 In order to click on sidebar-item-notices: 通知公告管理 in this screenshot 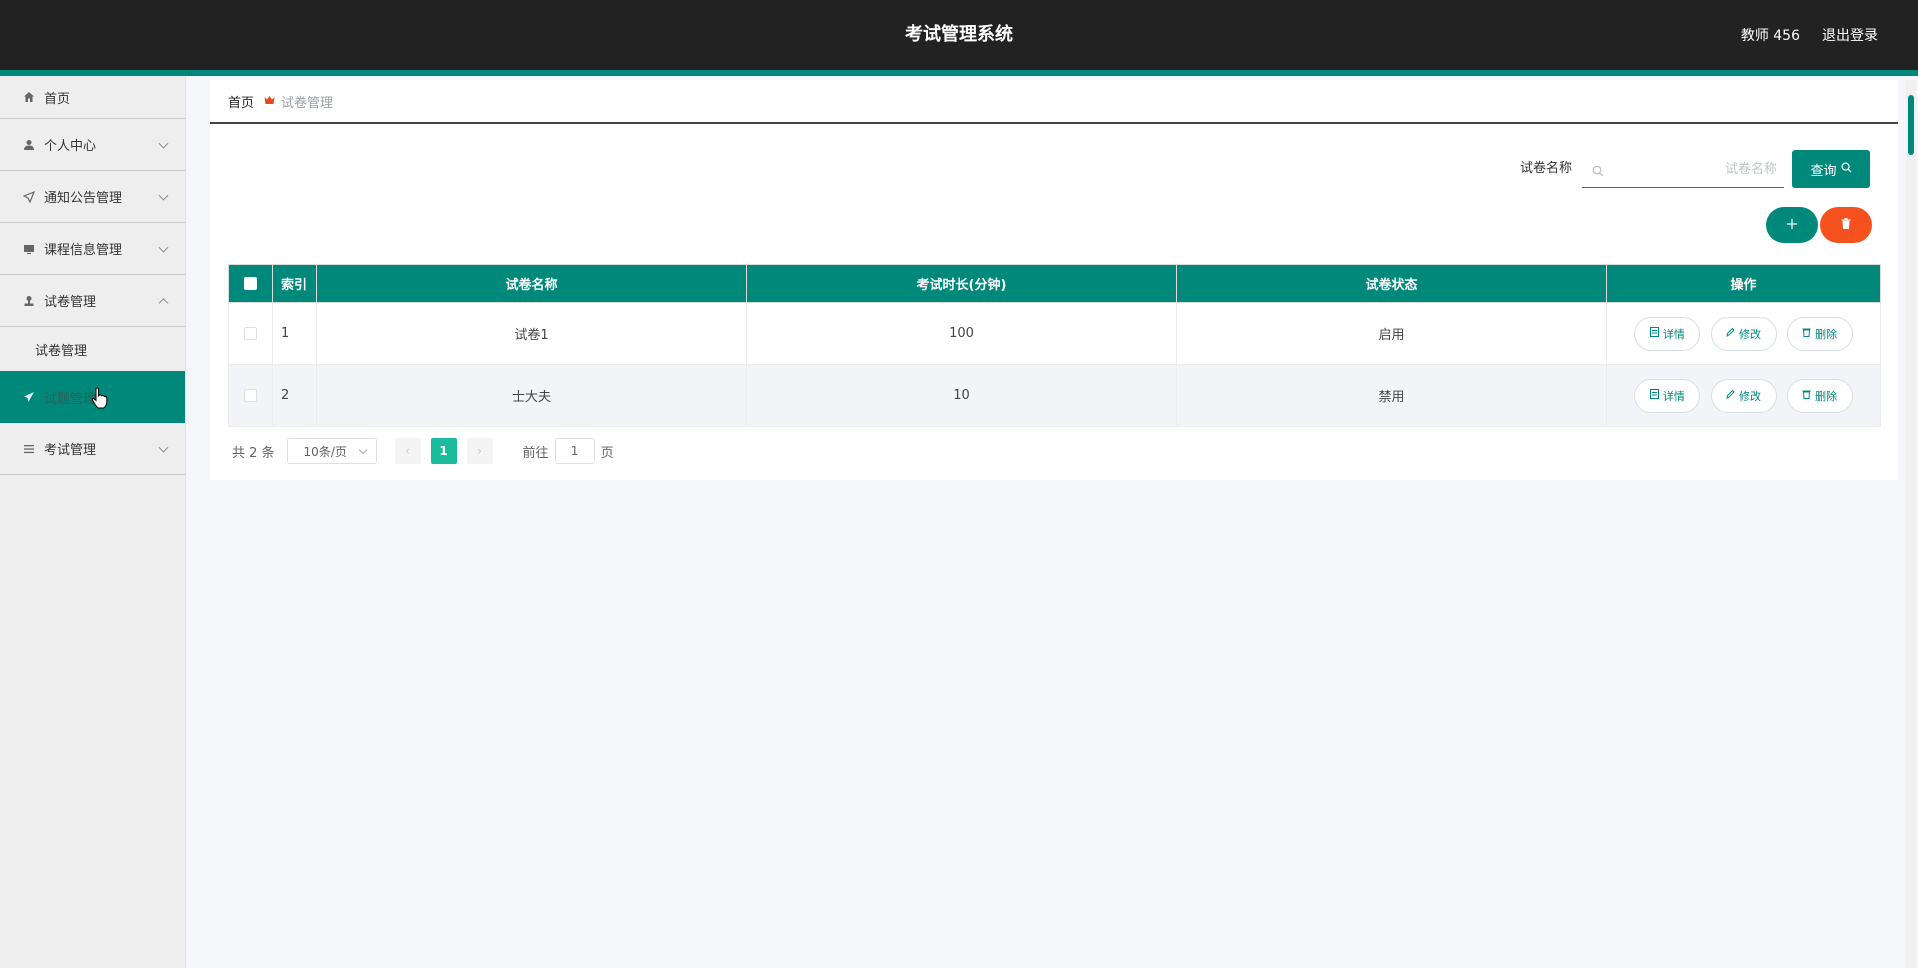, I will do `click(92, 197)`.